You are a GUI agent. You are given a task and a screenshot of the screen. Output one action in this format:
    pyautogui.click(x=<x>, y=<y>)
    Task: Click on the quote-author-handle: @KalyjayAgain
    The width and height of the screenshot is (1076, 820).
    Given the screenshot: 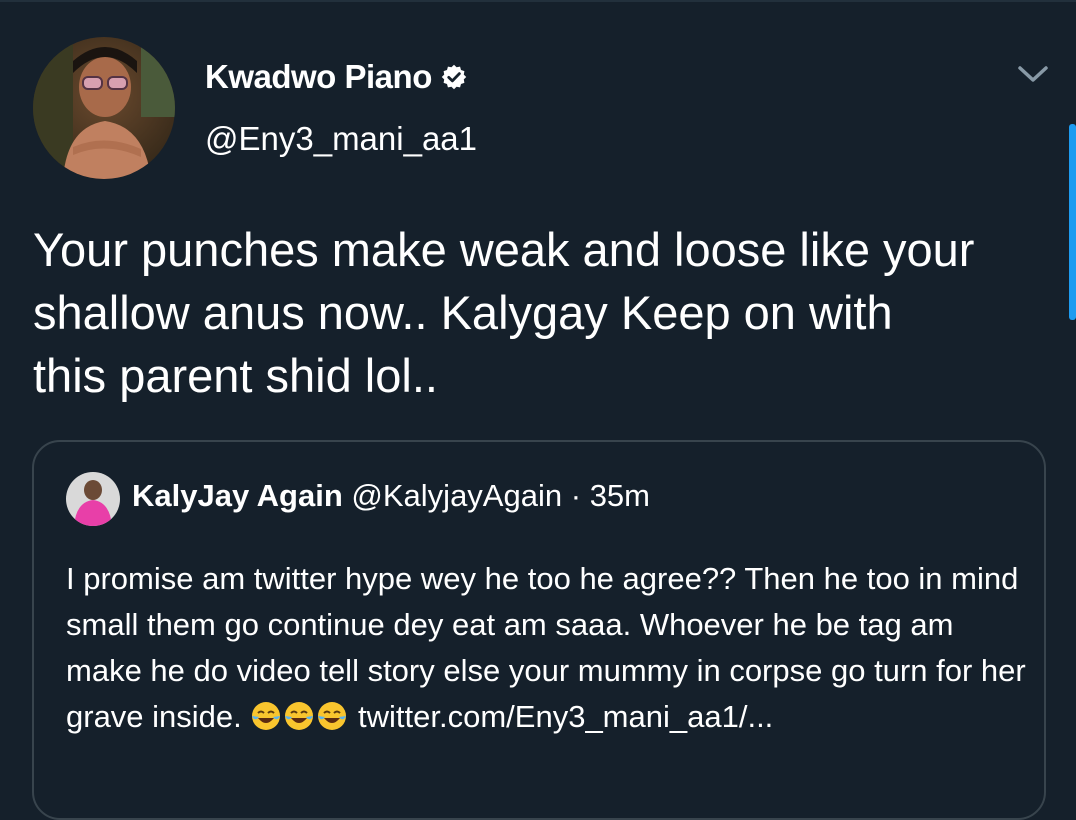 What is the action you would take?
    pyautogui.click(x=456, y=495)
    